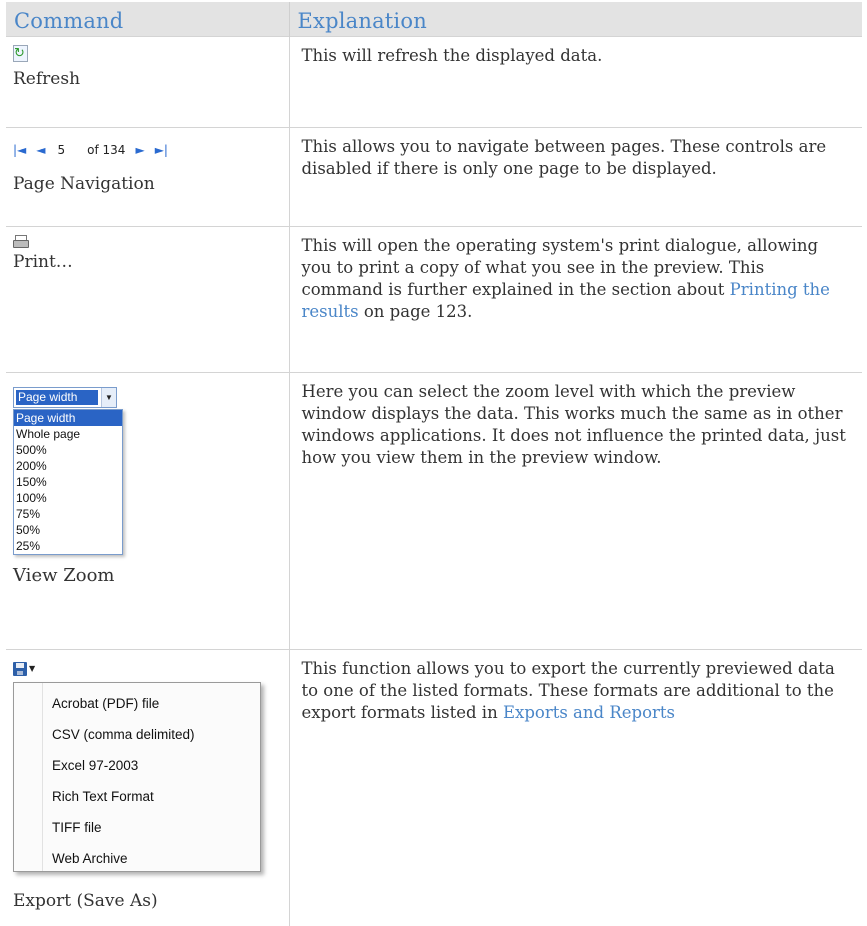 Image resolution: width=867 pixels, height=926 pixels. Describe the element at coordinates (40, 150) in the screenshot. I see `previous-page-icon: ◄` at that location.